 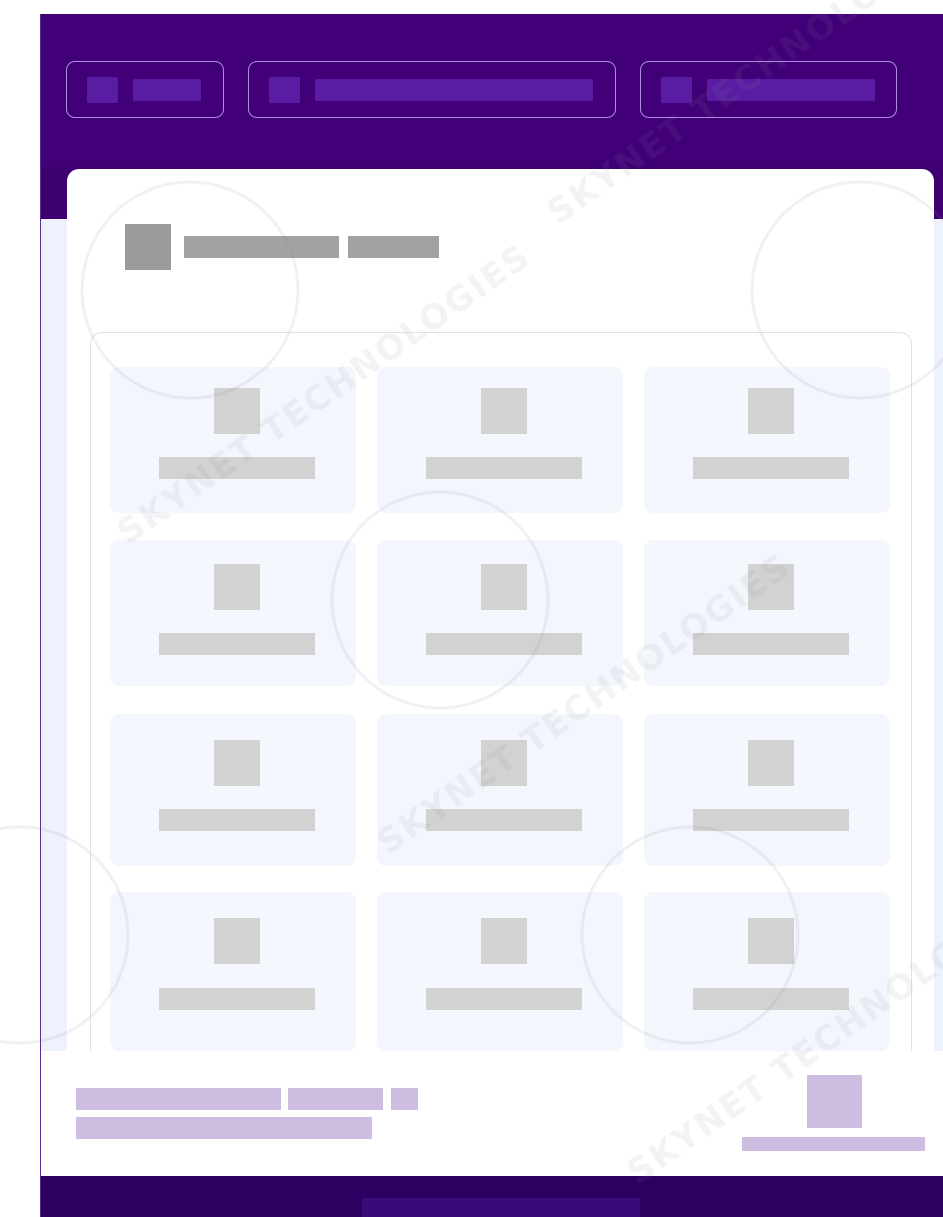 I want to click on nav-button-2-label, so click(x=454, y=90).